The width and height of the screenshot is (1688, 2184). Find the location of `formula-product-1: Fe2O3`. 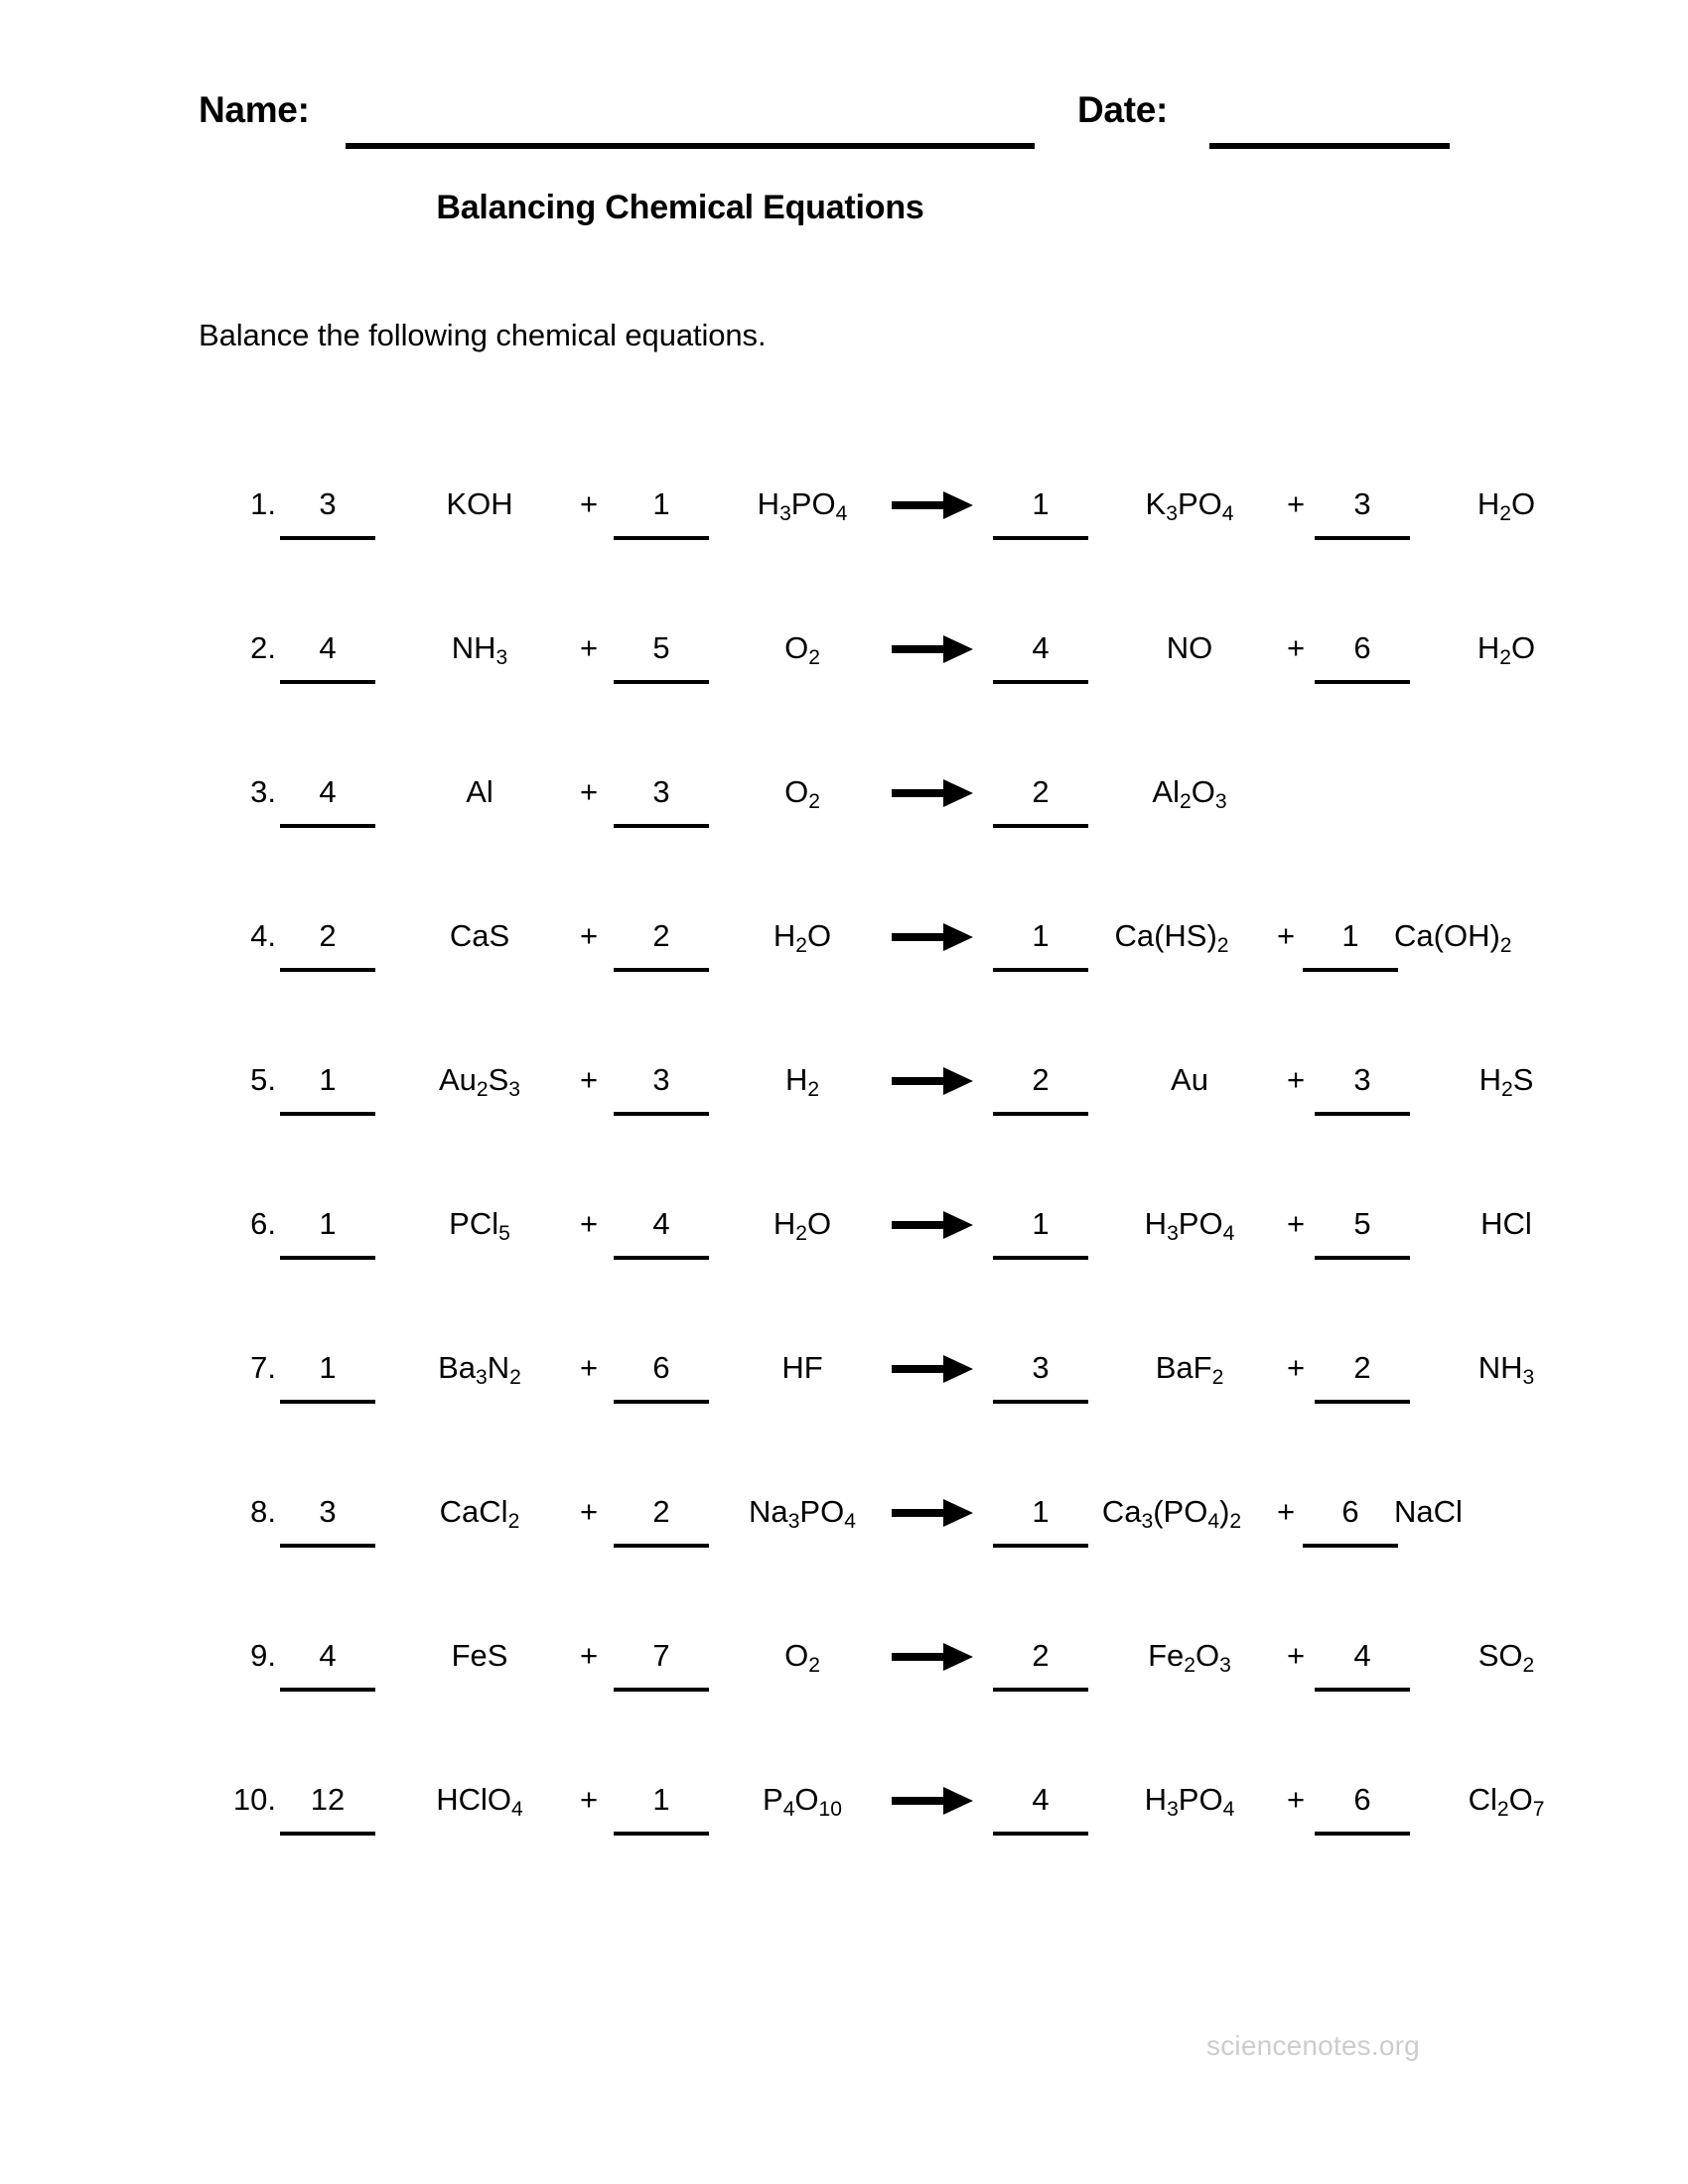

formula-product-1: Fe2O3 is located at coordinates (1189, 1657).